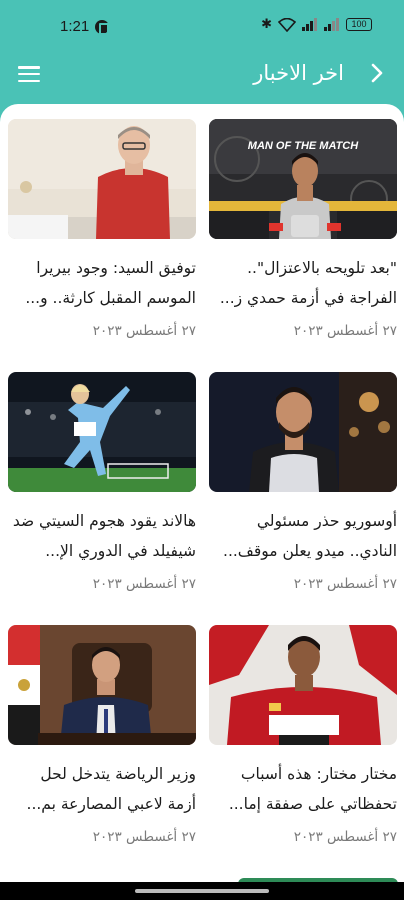 The width and height of the screenshot is (404, 900). What do you see at coordinates (266, 24) in the screenshot?
I see `bluetooth-icon: ✱` at bounding box center [266, 24].